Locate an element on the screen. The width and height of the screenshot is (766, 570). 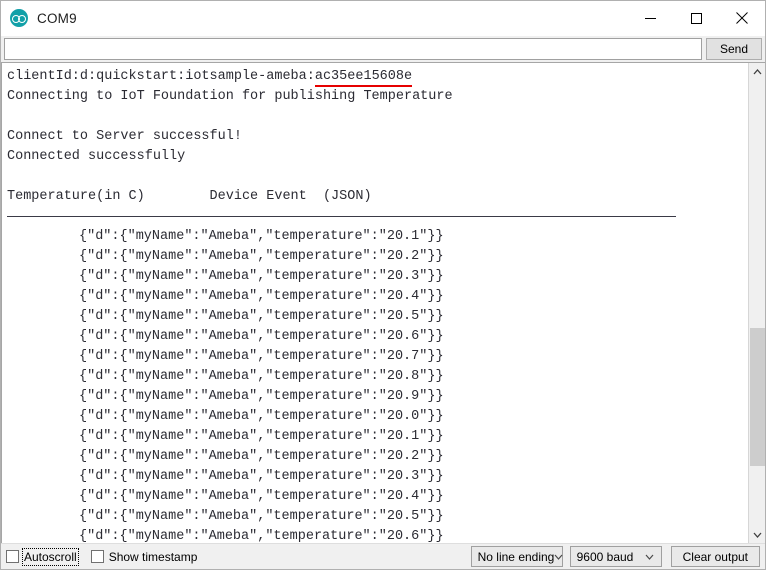
maximize-icon is located at coordinates (696, 18).